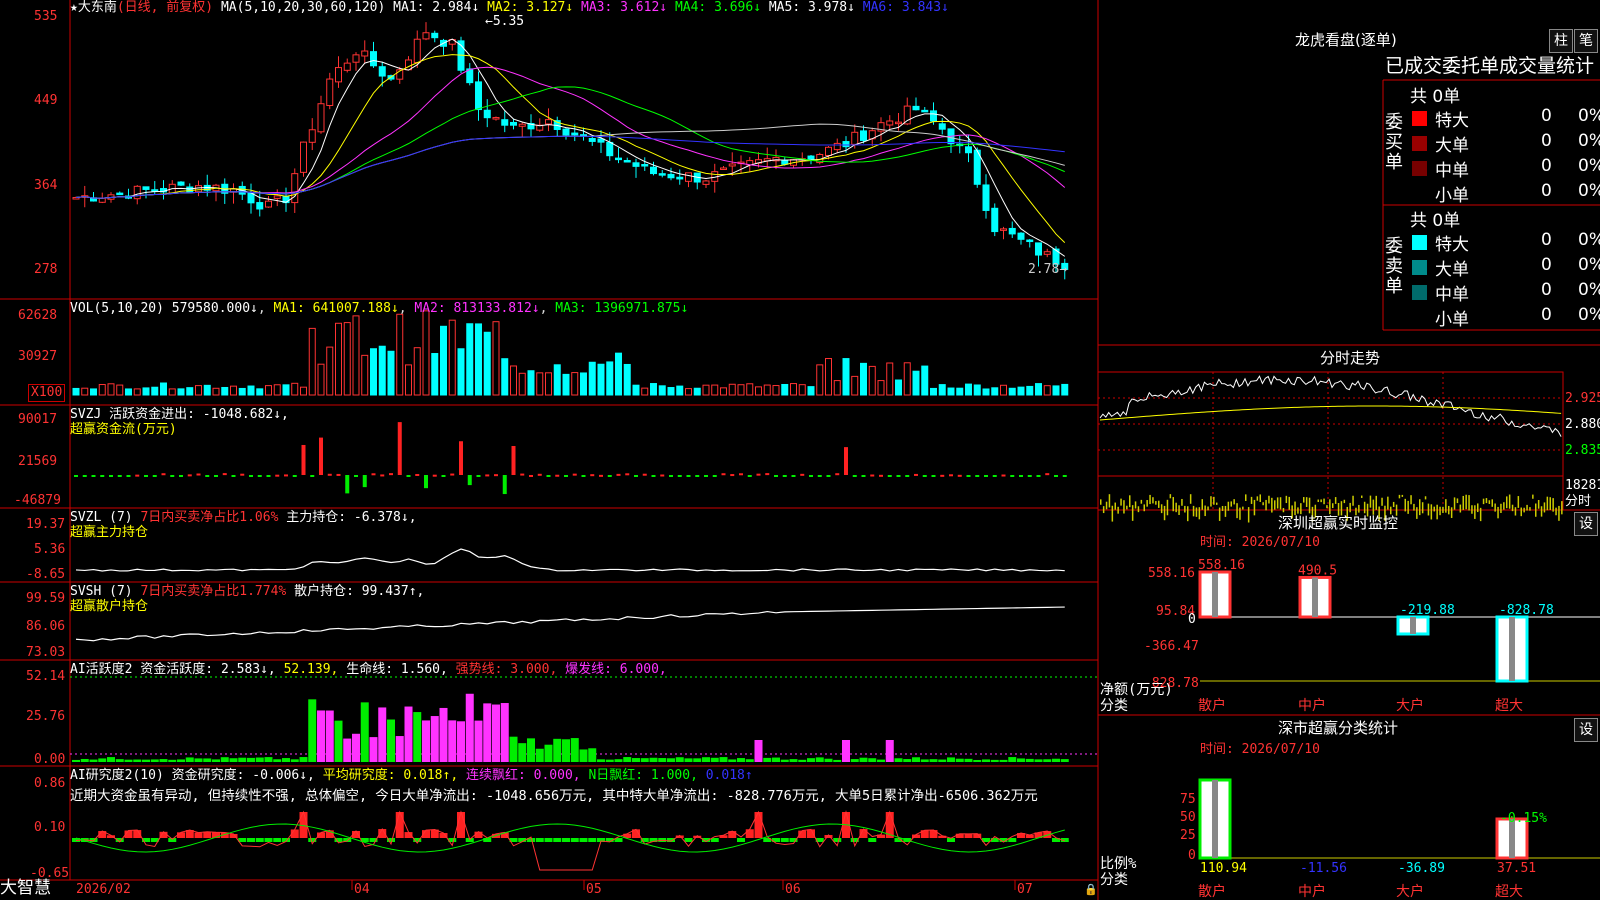 The height and width of the screenshot is (900, 1600). I want to click on sz-monitor-ylabel: 净额(万元), so click(1136, 690).